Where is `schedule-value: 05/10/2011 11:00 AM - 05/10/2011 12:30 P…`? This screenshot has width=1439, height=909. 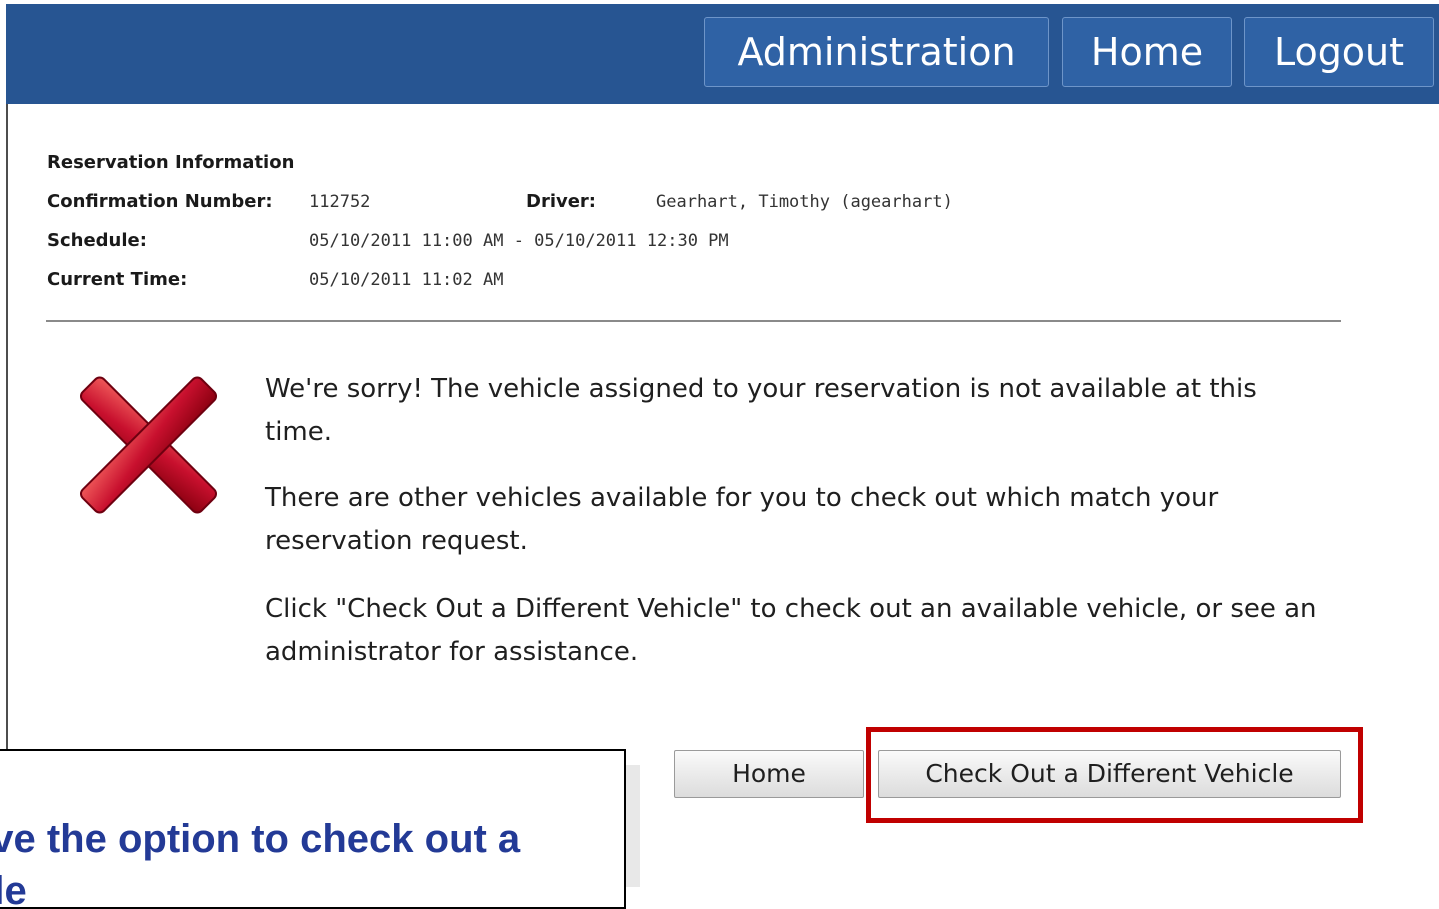
schedule-value: 05/10/2011 11:00 AM - 05/10/2011 12:30 P… is located at coordinates (519, 241).